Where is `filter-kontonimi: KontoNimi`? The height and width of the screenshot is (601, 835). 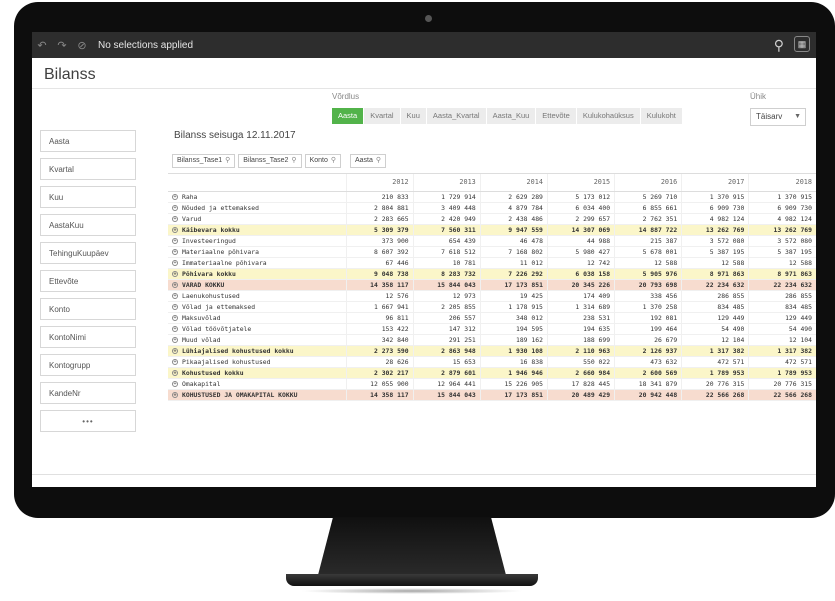
filter-kontonimi: KontoNimi is located at coordinates (88, 337).